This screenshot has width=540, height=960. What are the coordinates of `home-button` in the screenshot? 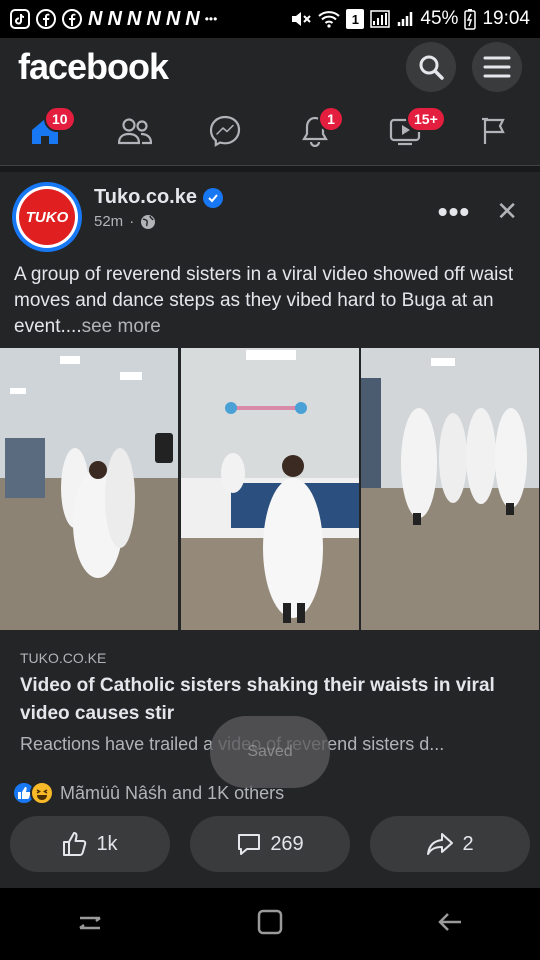 It's located at (270, 924).